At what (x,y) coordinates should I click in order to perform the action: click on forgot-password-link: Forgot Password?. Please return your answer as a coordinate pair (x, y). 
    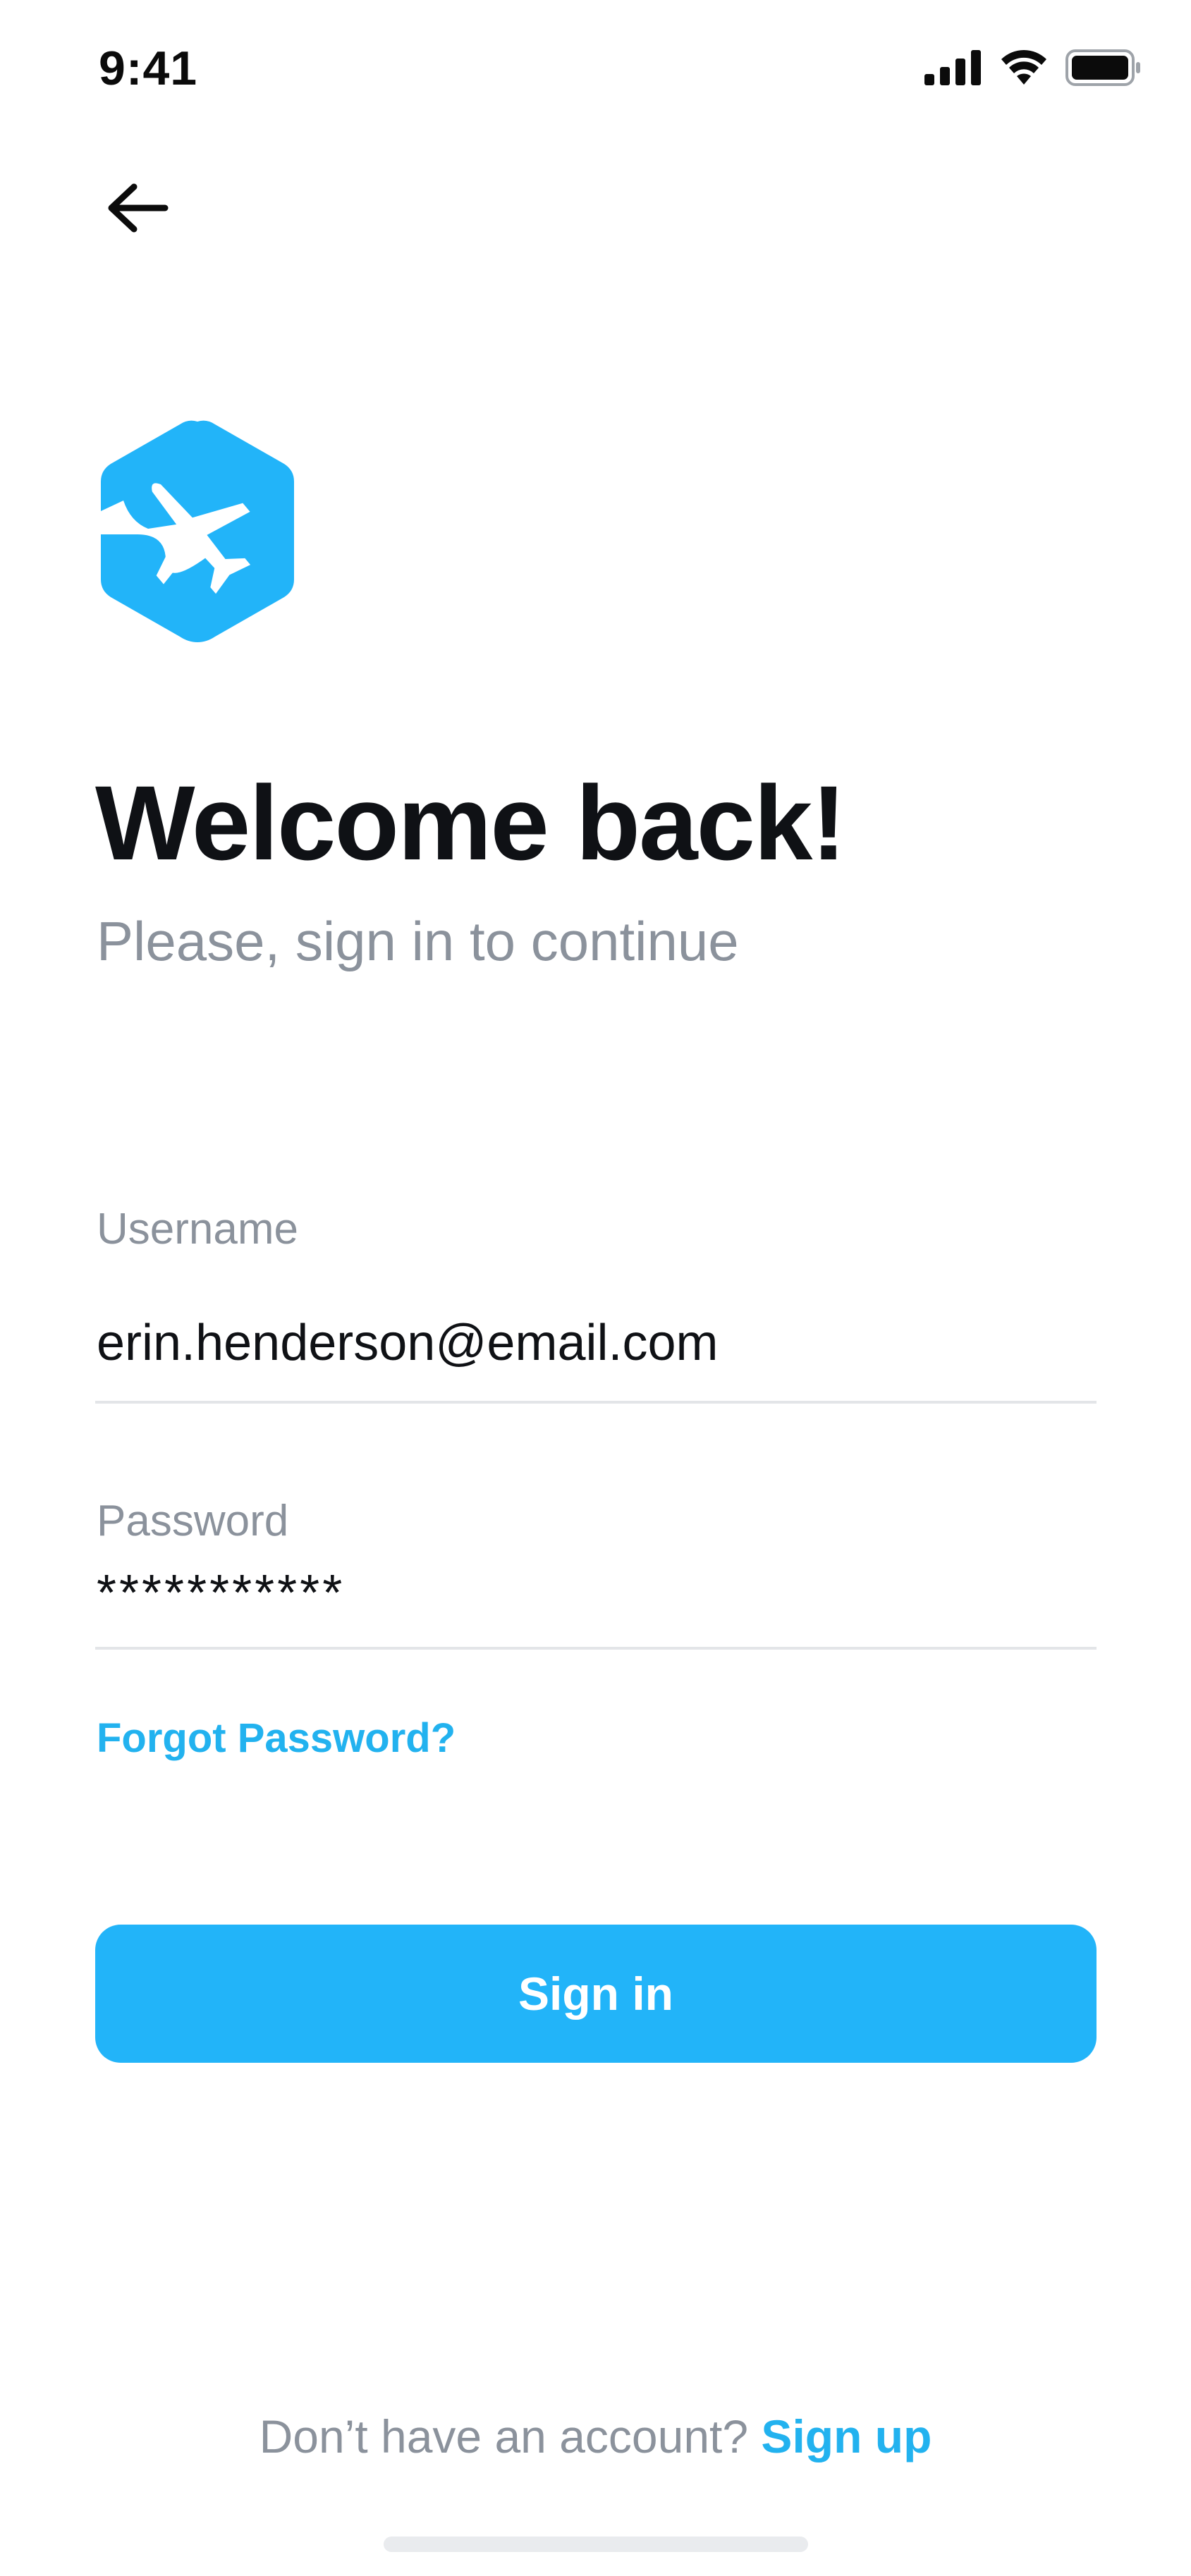
    Looking at the image, I should click on (276, 1738).